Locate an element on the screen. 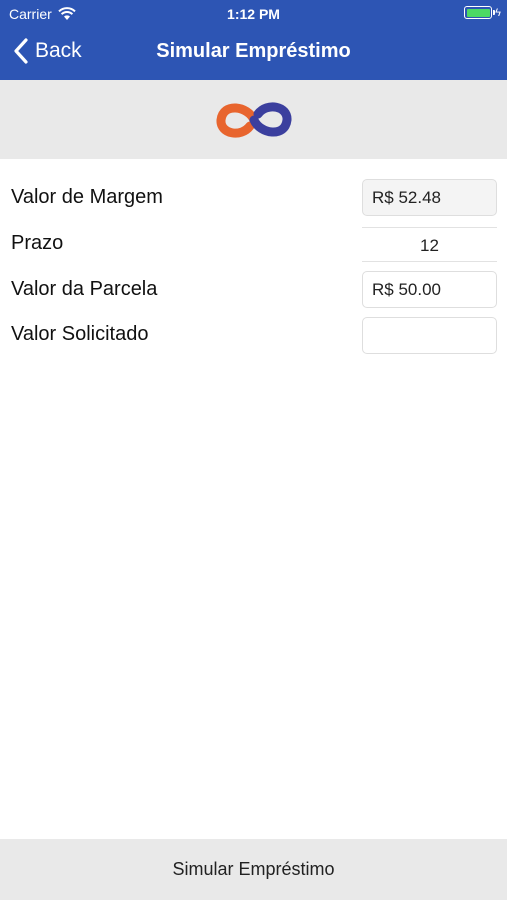 This screenshot has height=900, width=507. row-prazo: Prazo 12 is located at coordinates (253, 244).